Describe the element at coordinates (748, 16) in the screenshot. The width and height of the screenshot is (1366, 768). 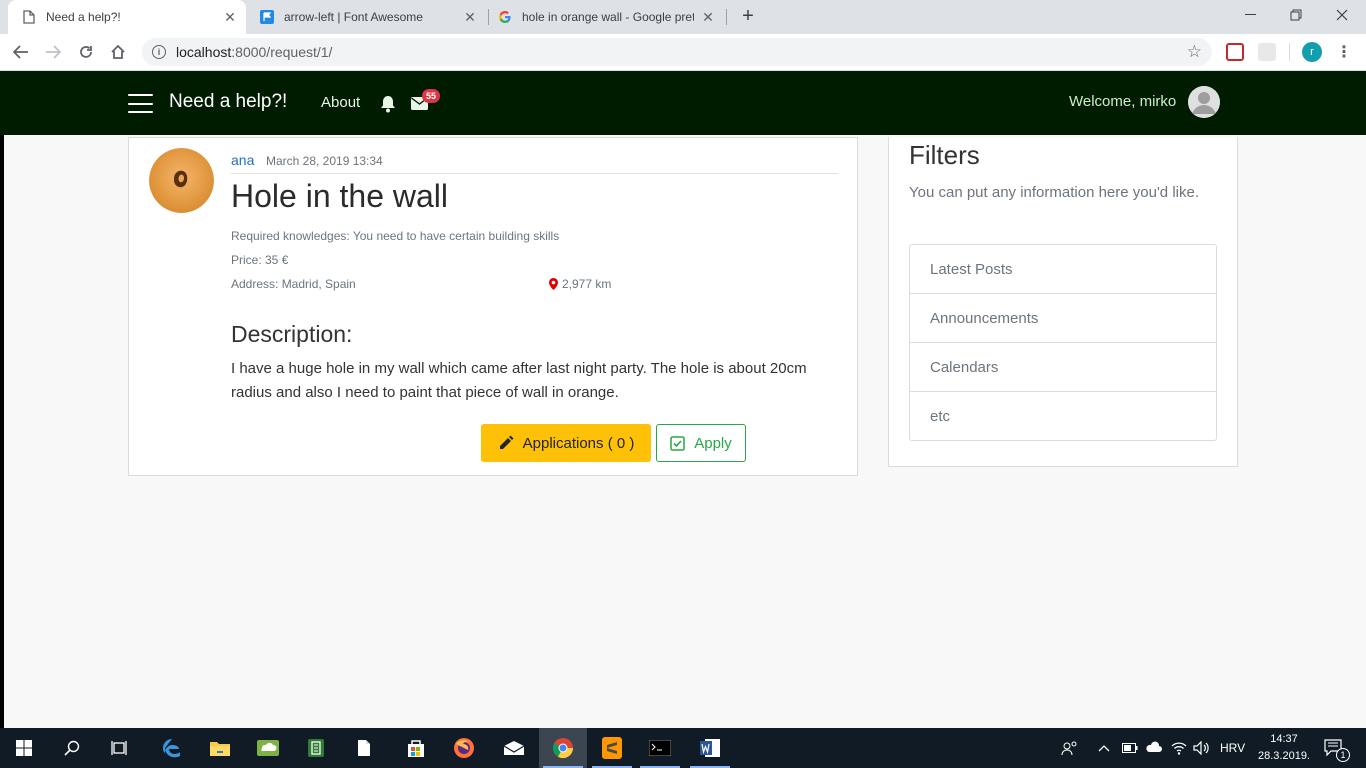
I see `new-tab-button: +` at that location.